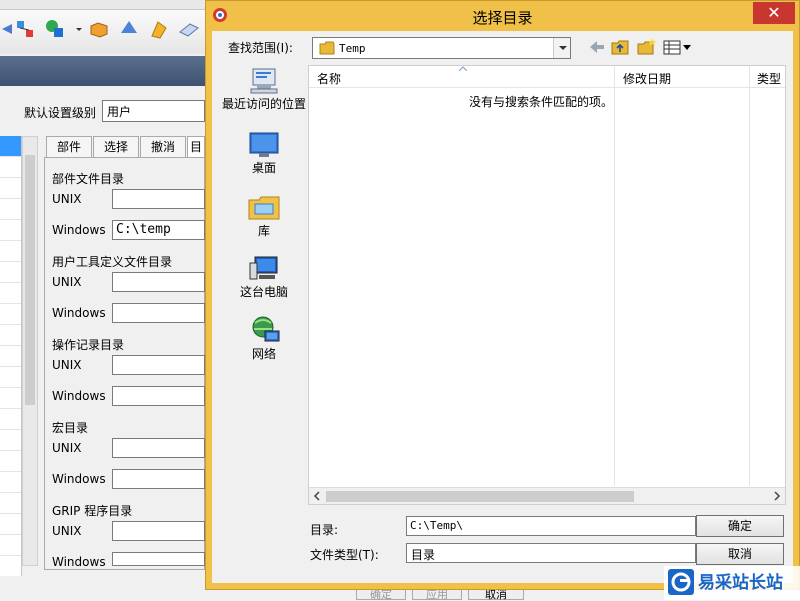 This screenshot has height=601, width=800. I want to click on up-folder-icon, so click(621, 47).